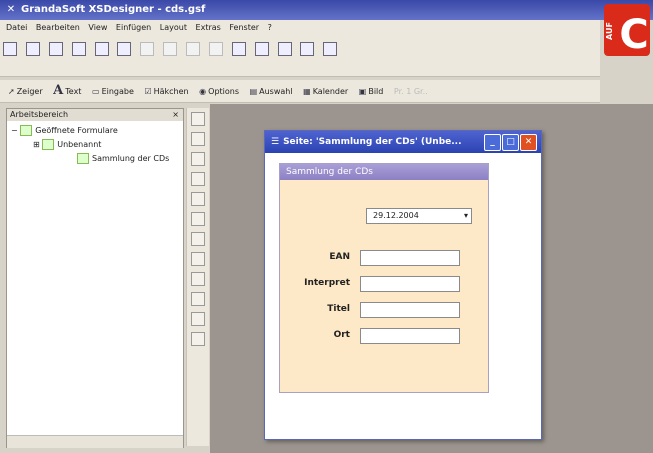 This screenshot has width=653, height=453. I want to click on menu-help: ?, so click(270, 27).